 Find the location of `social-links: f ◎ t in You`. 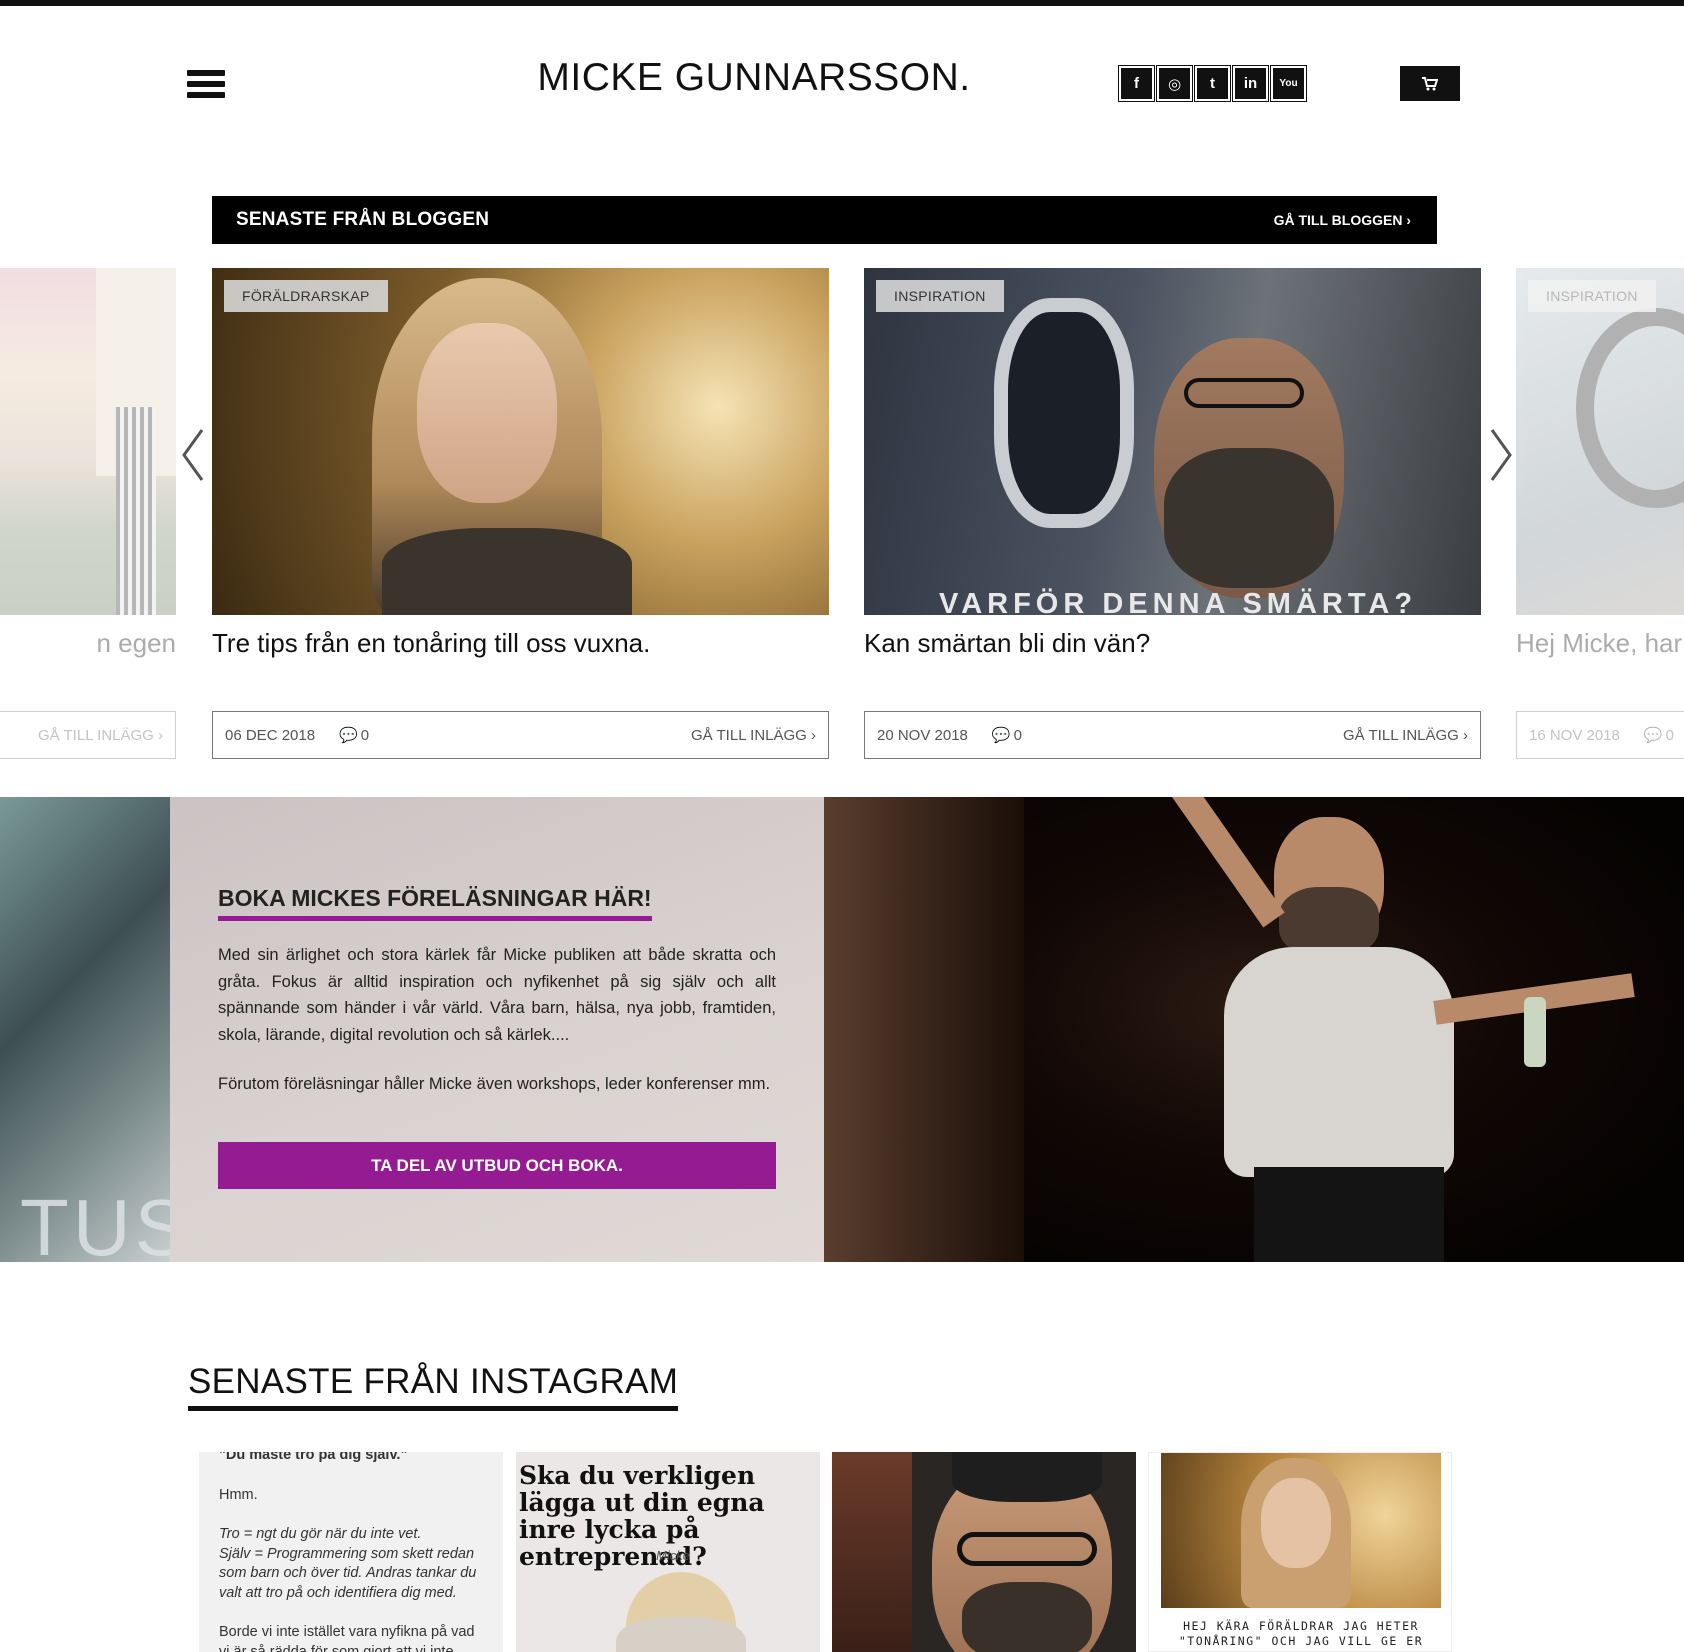

social-links: f ◎ t in You is located at coordinates (1212, 83).